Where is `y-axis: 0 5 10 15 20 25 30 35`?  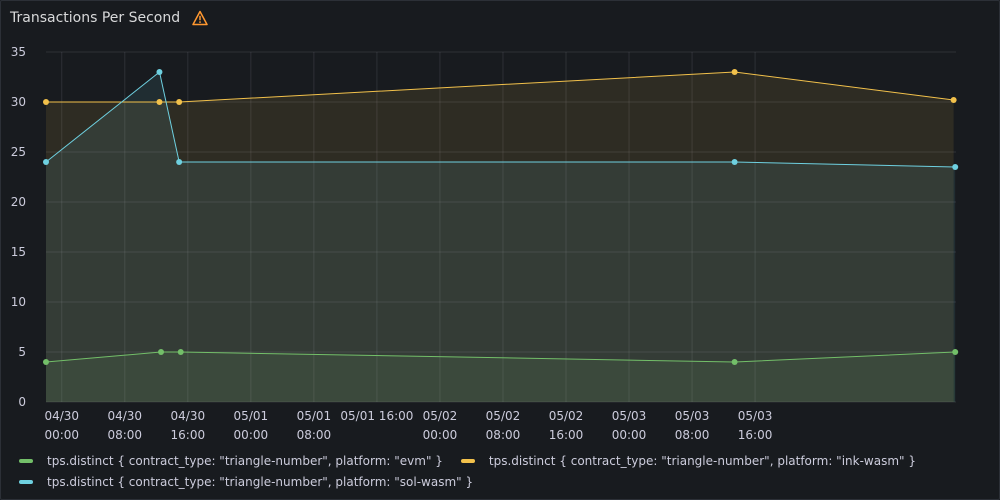
y-axis: 0 5 10 15 20 25 30 35 is located at coordinates (18, 227).